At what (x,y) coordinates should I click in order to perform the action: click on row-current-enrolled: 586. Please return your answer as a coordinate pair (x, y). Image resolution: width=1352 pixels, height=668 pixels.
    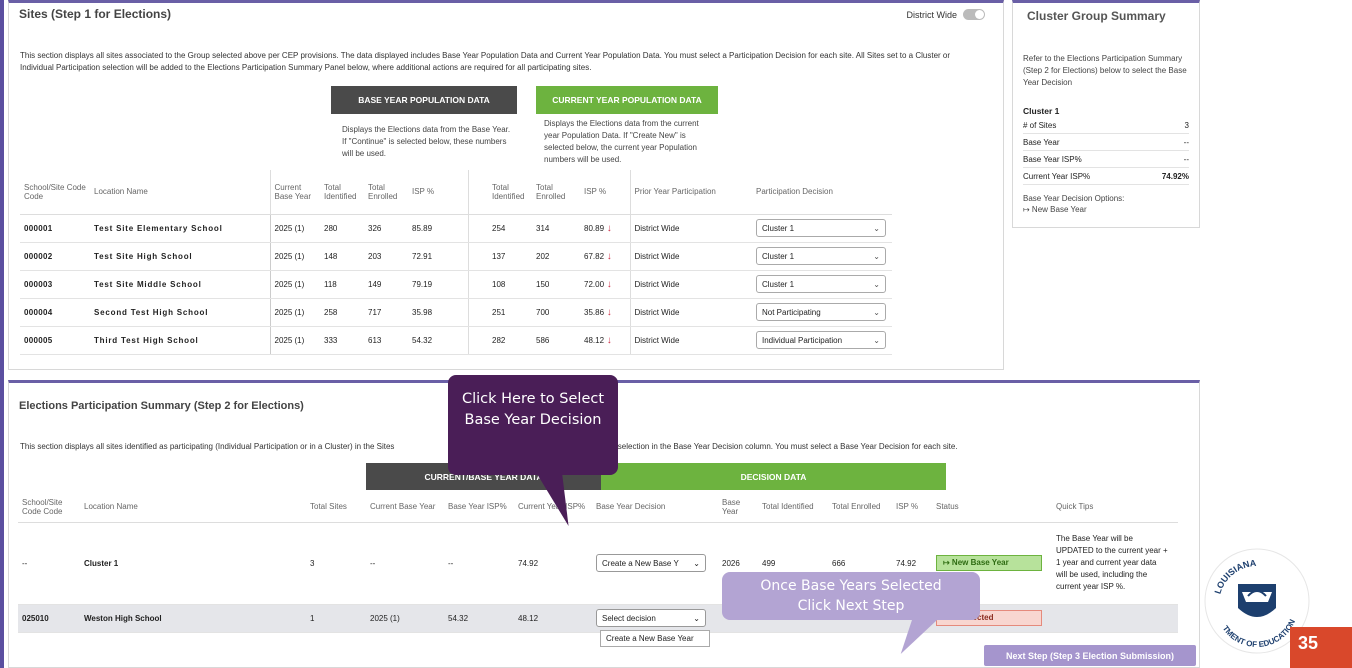
    Looking at the image, I should click on (556, 340).